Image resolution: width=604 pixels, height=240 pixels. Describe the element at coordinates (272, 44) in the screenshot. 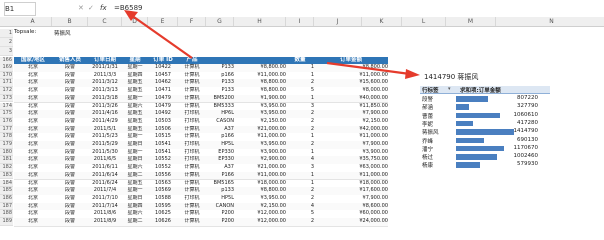

I see `annotation-arrows` at that location.